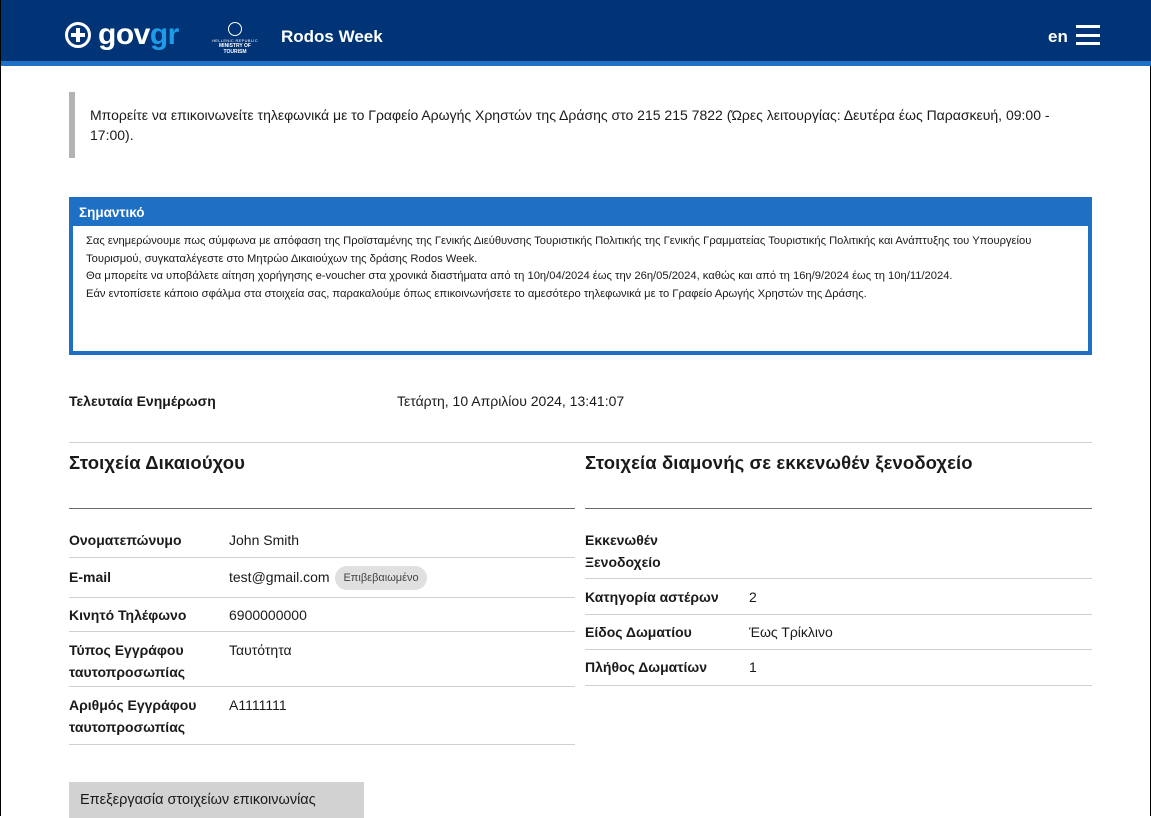 The height and width of the screenshot is (818, 1151). I want to click on last-update-label: Τελευταία Ενημέρωση, so click(142, 401).